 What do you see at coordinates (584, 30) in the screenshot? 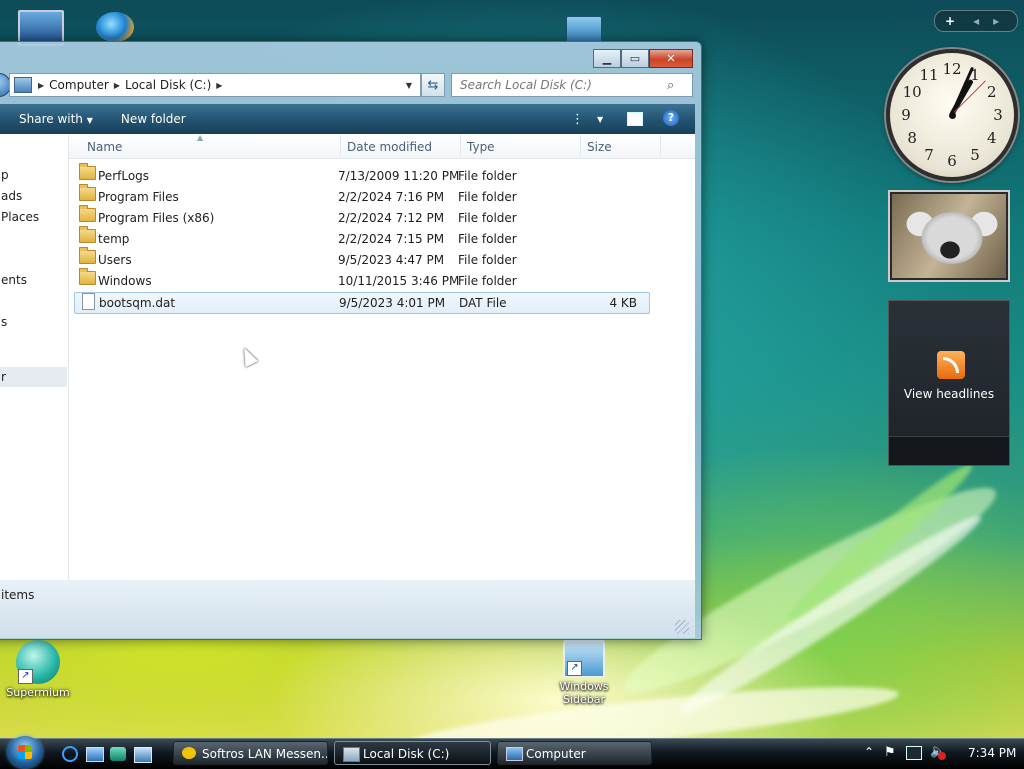
I see `calculator-icon` at bounding box center [584, 30].